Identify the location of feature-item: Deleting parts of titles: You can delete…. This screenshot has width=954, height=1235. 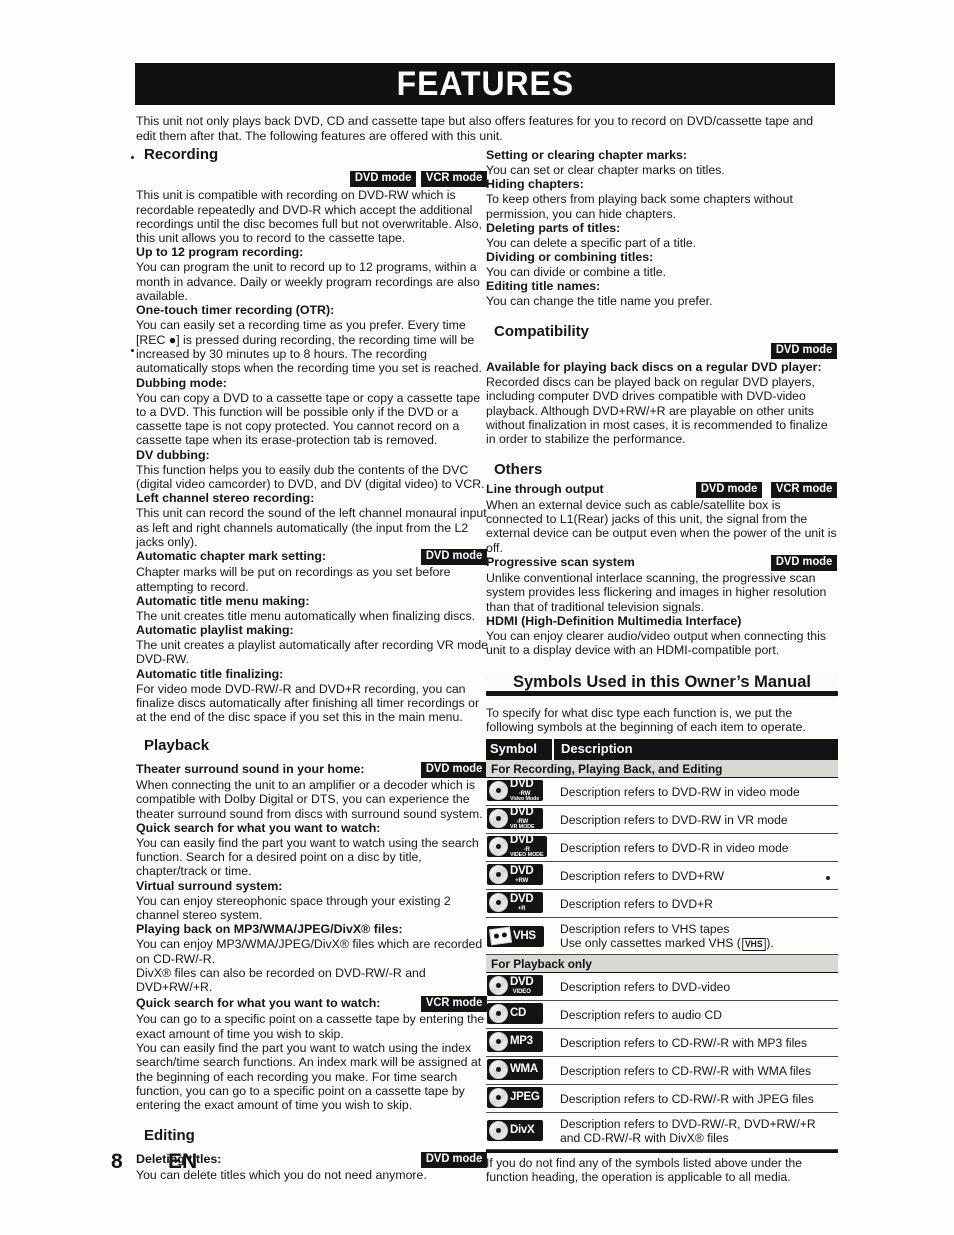
(662, 235).